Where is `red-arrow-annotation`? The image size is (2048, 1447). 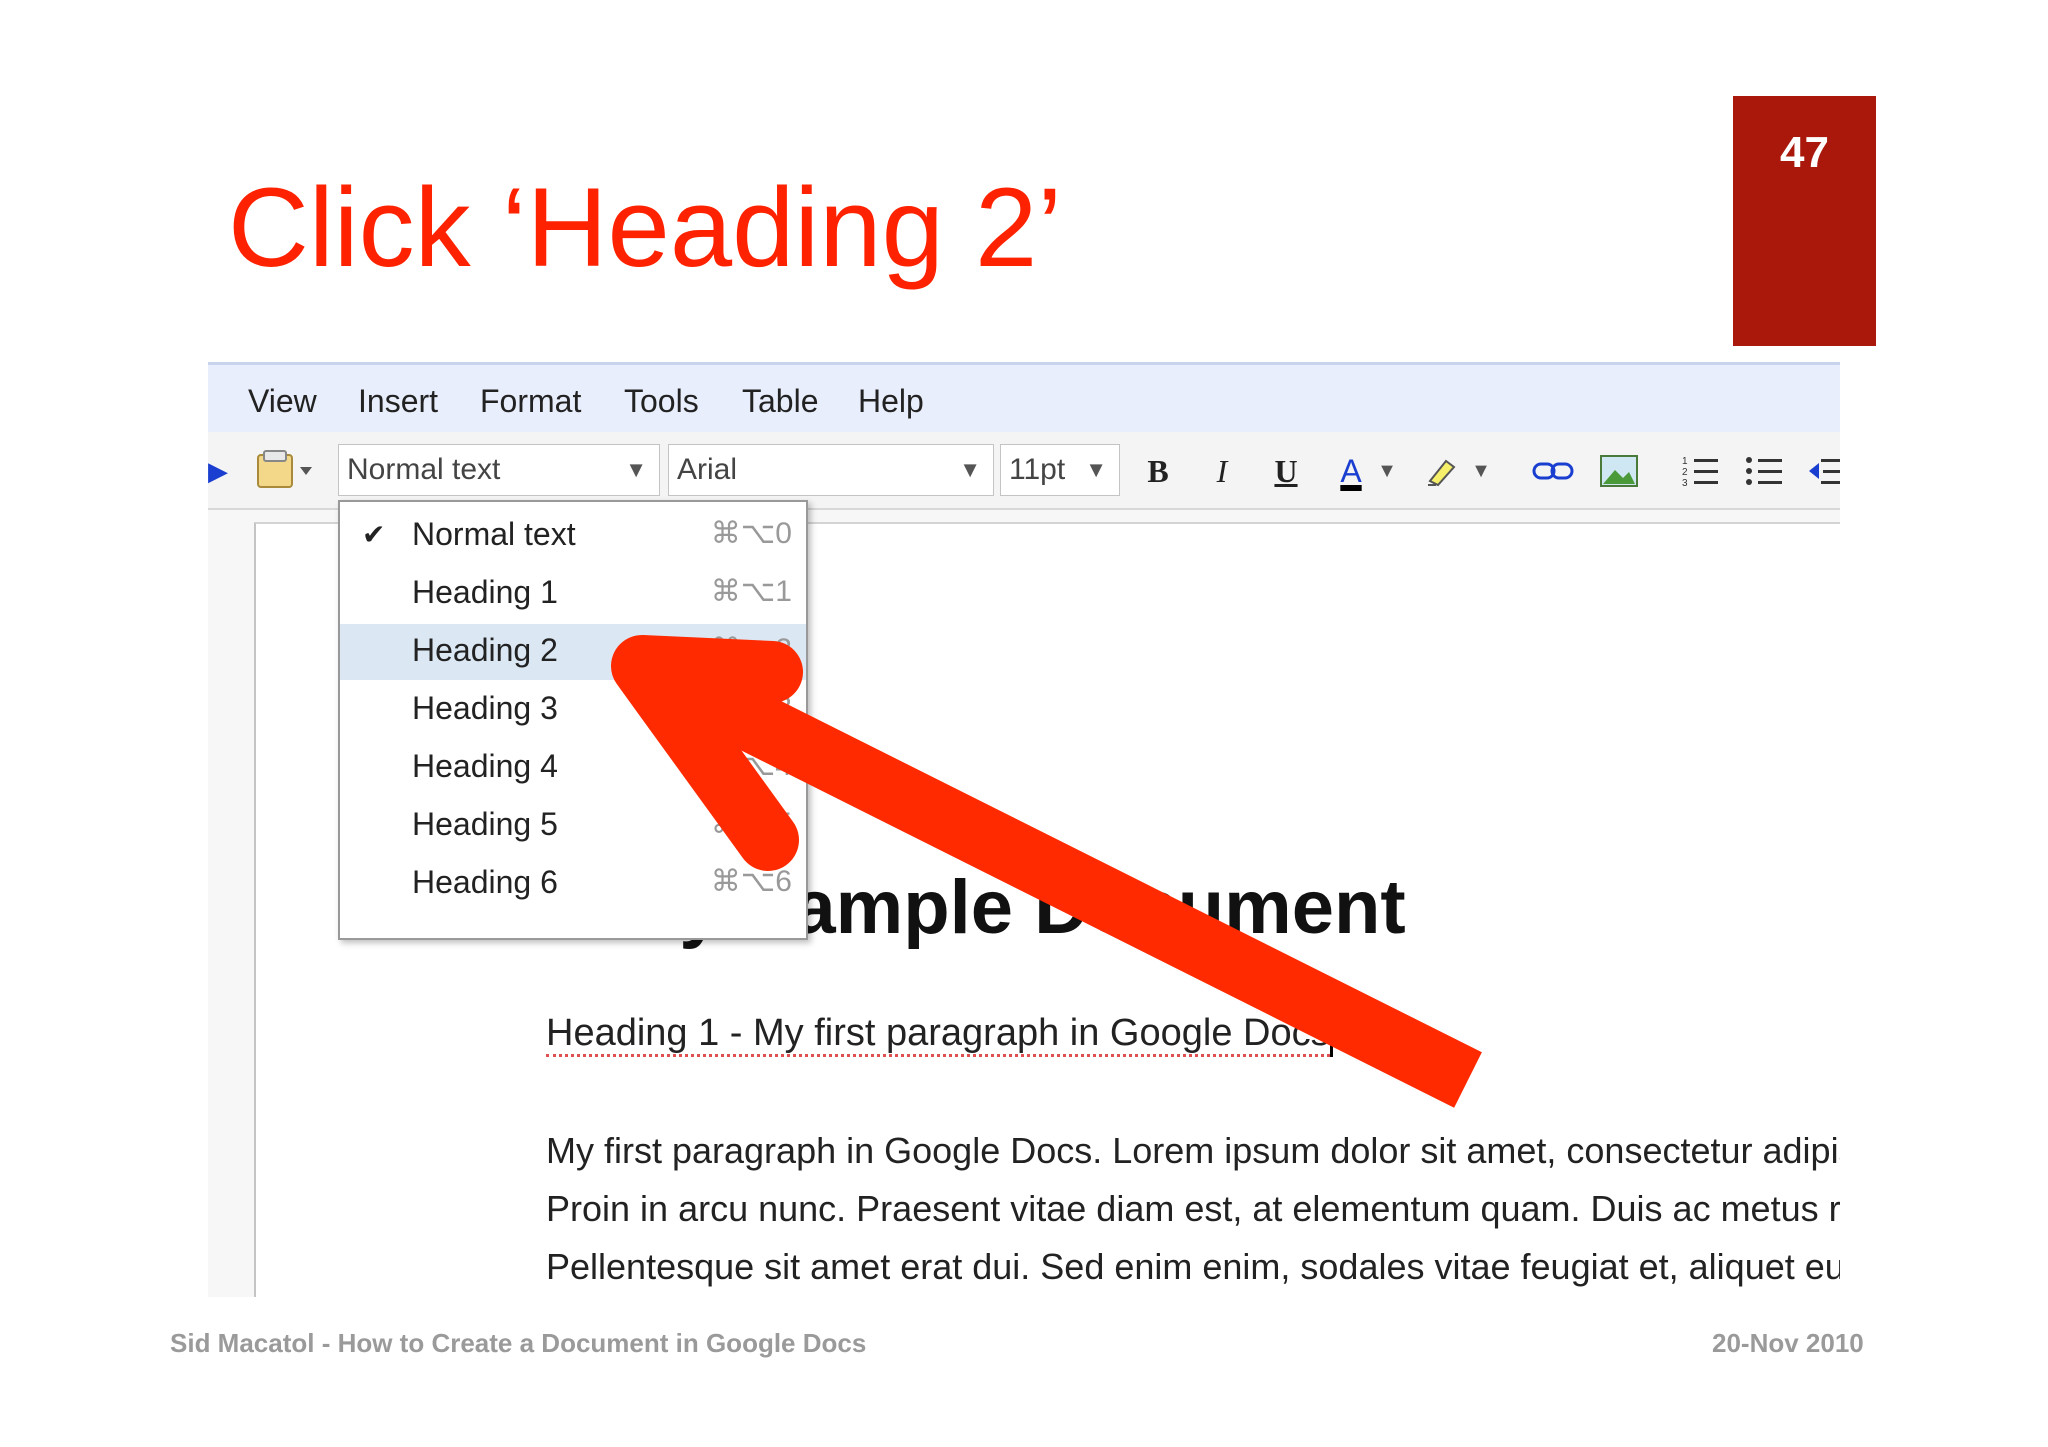
red-arrow-annotation is located at coordinates (1046, 871).